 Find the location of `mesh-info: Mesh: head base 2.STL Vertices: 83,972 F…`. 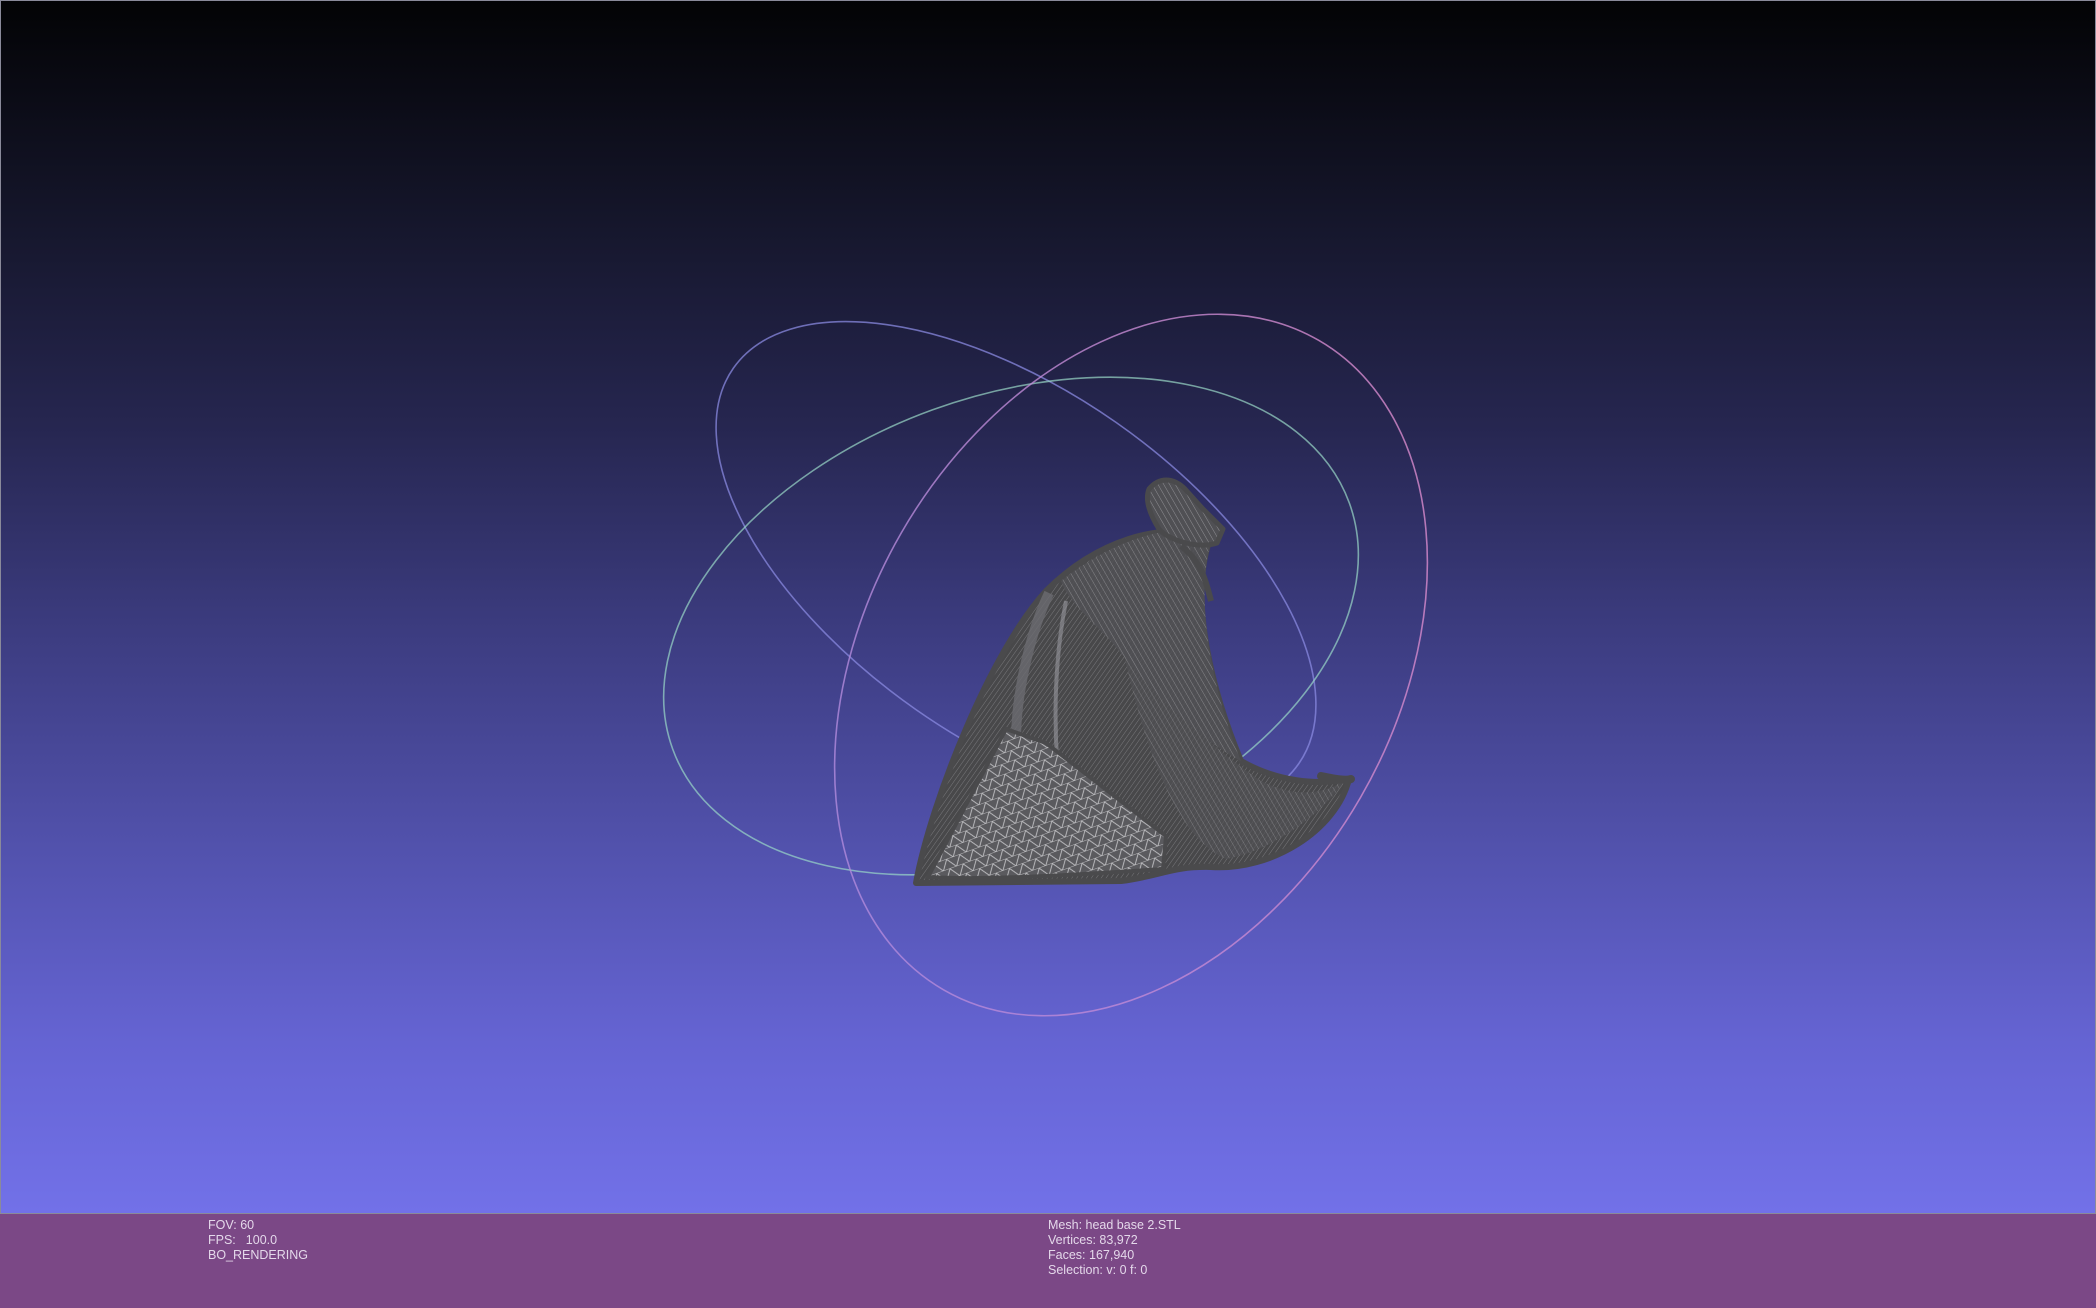

mesh-info: Mesh: head base 2.STL Vertices: 83,972 F… is located at coordinates (1114, 1248).